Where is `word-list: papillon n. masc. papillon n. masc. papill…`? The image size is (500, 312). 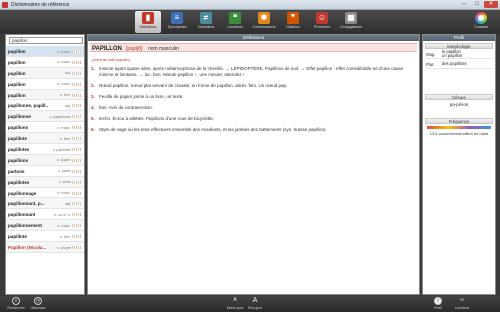 word-list: papillon n. masc. papillon n. masc. papill… is located at coordinates (45, 149).